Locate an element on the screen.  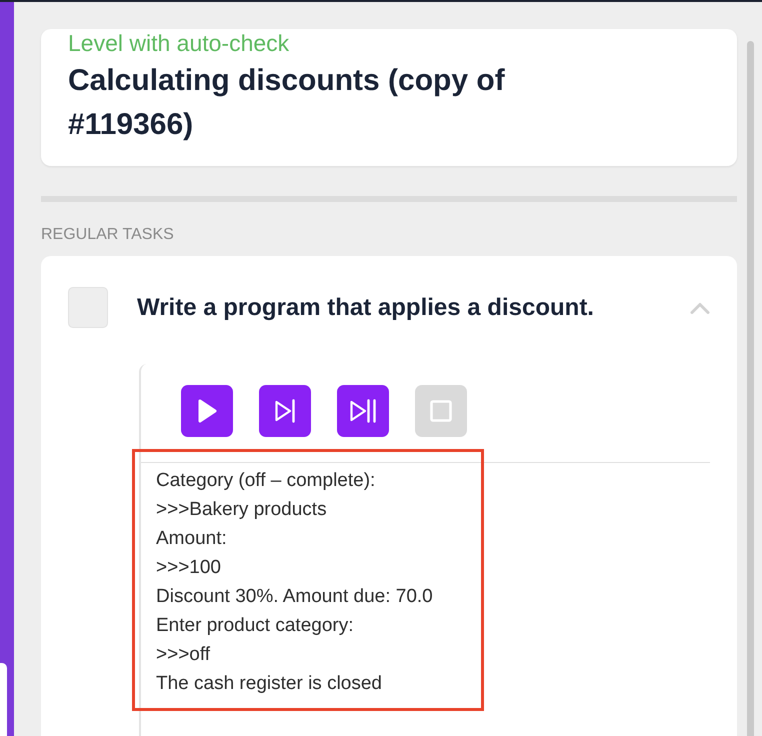
skip-forward-icon is located at coordinates (363, 411).